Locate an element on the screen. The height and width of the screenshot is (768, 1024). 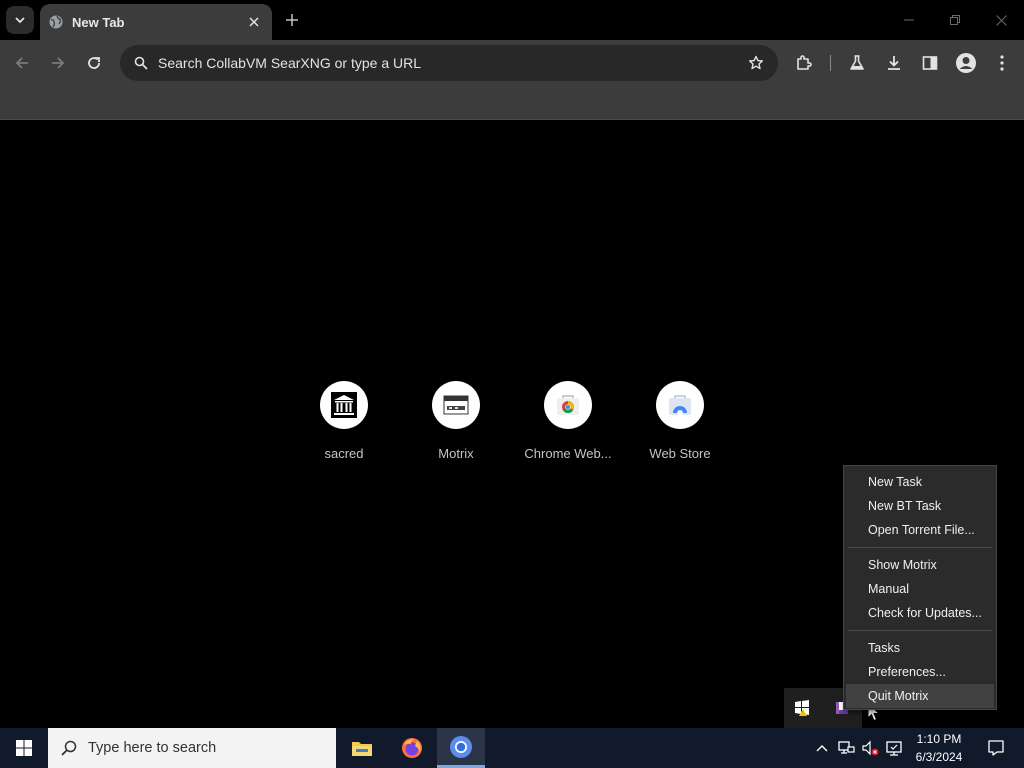
labs-button is located at coordinates (857, 63).